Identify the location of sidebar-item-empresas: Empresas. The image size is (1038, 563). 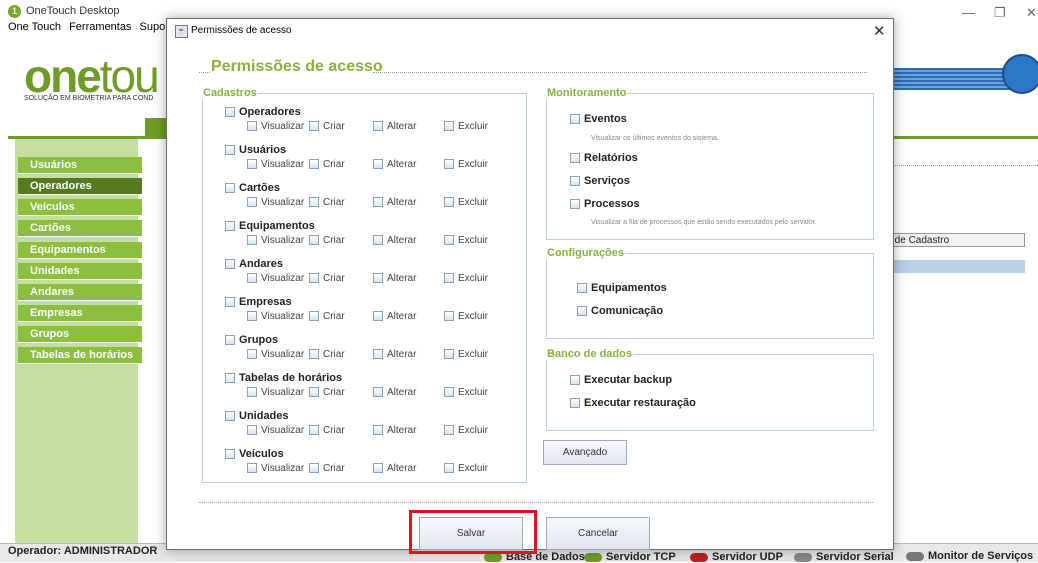
(80, 313).